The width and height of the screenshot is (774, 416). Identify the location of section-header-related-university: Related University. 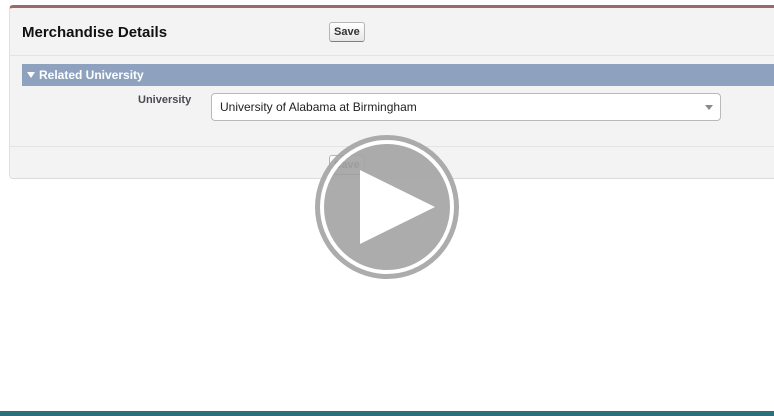
(398, 75).